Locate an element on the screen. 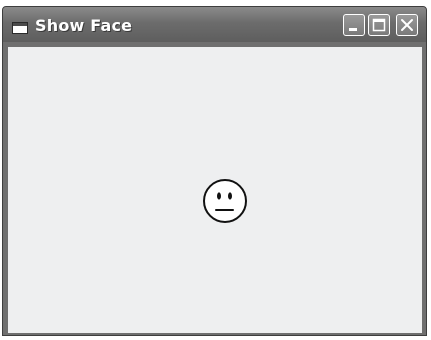 This screenshot has width=431, height=340. title-bar: Show Face is located at coordinates (214, 24).